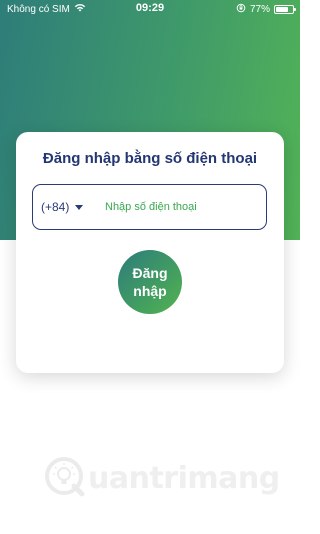 The width and height of the screenshot is (320, 534). What do you see at coordinates (259, 9) in the screenshot?
I see `battery-percent: 77%` at bounding box center [259, 9].